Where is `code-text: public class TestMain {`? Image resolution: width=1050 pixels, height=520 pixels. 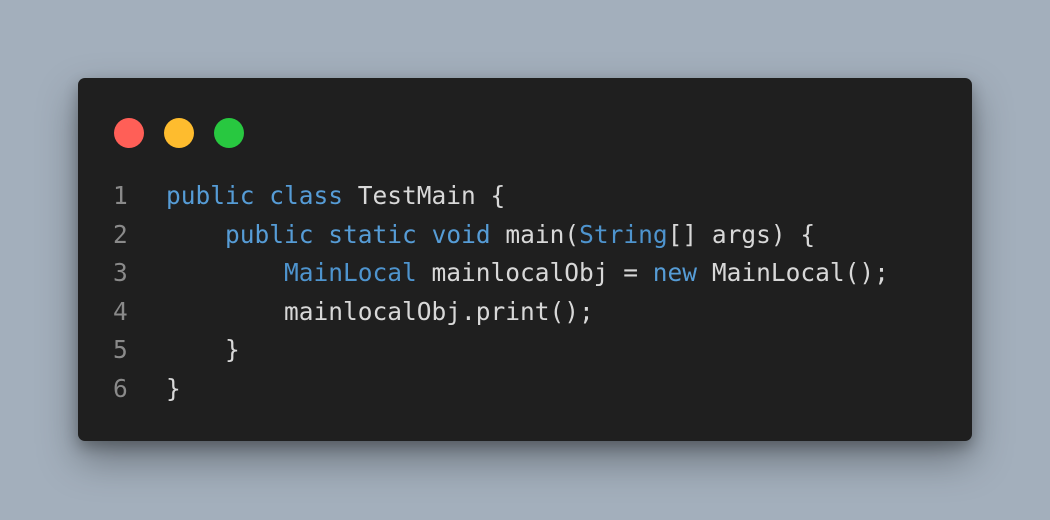 code-text: public class TestMain { is located at coordinates (559, 196).